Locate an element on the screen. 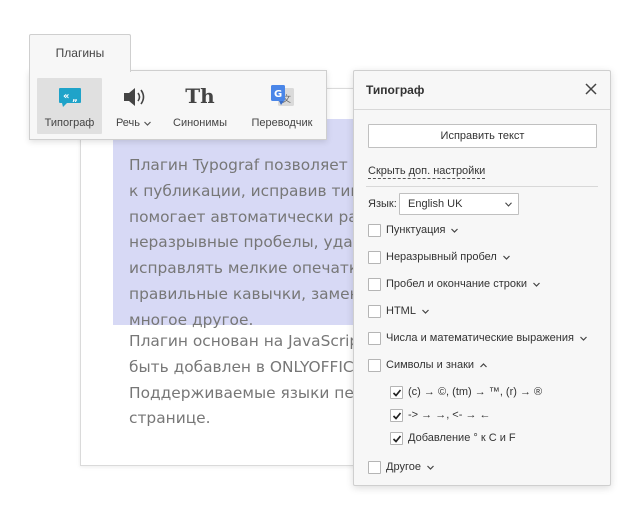  translator-plugin-button: 文 G Переводчик is located at coordinates (282, 106).